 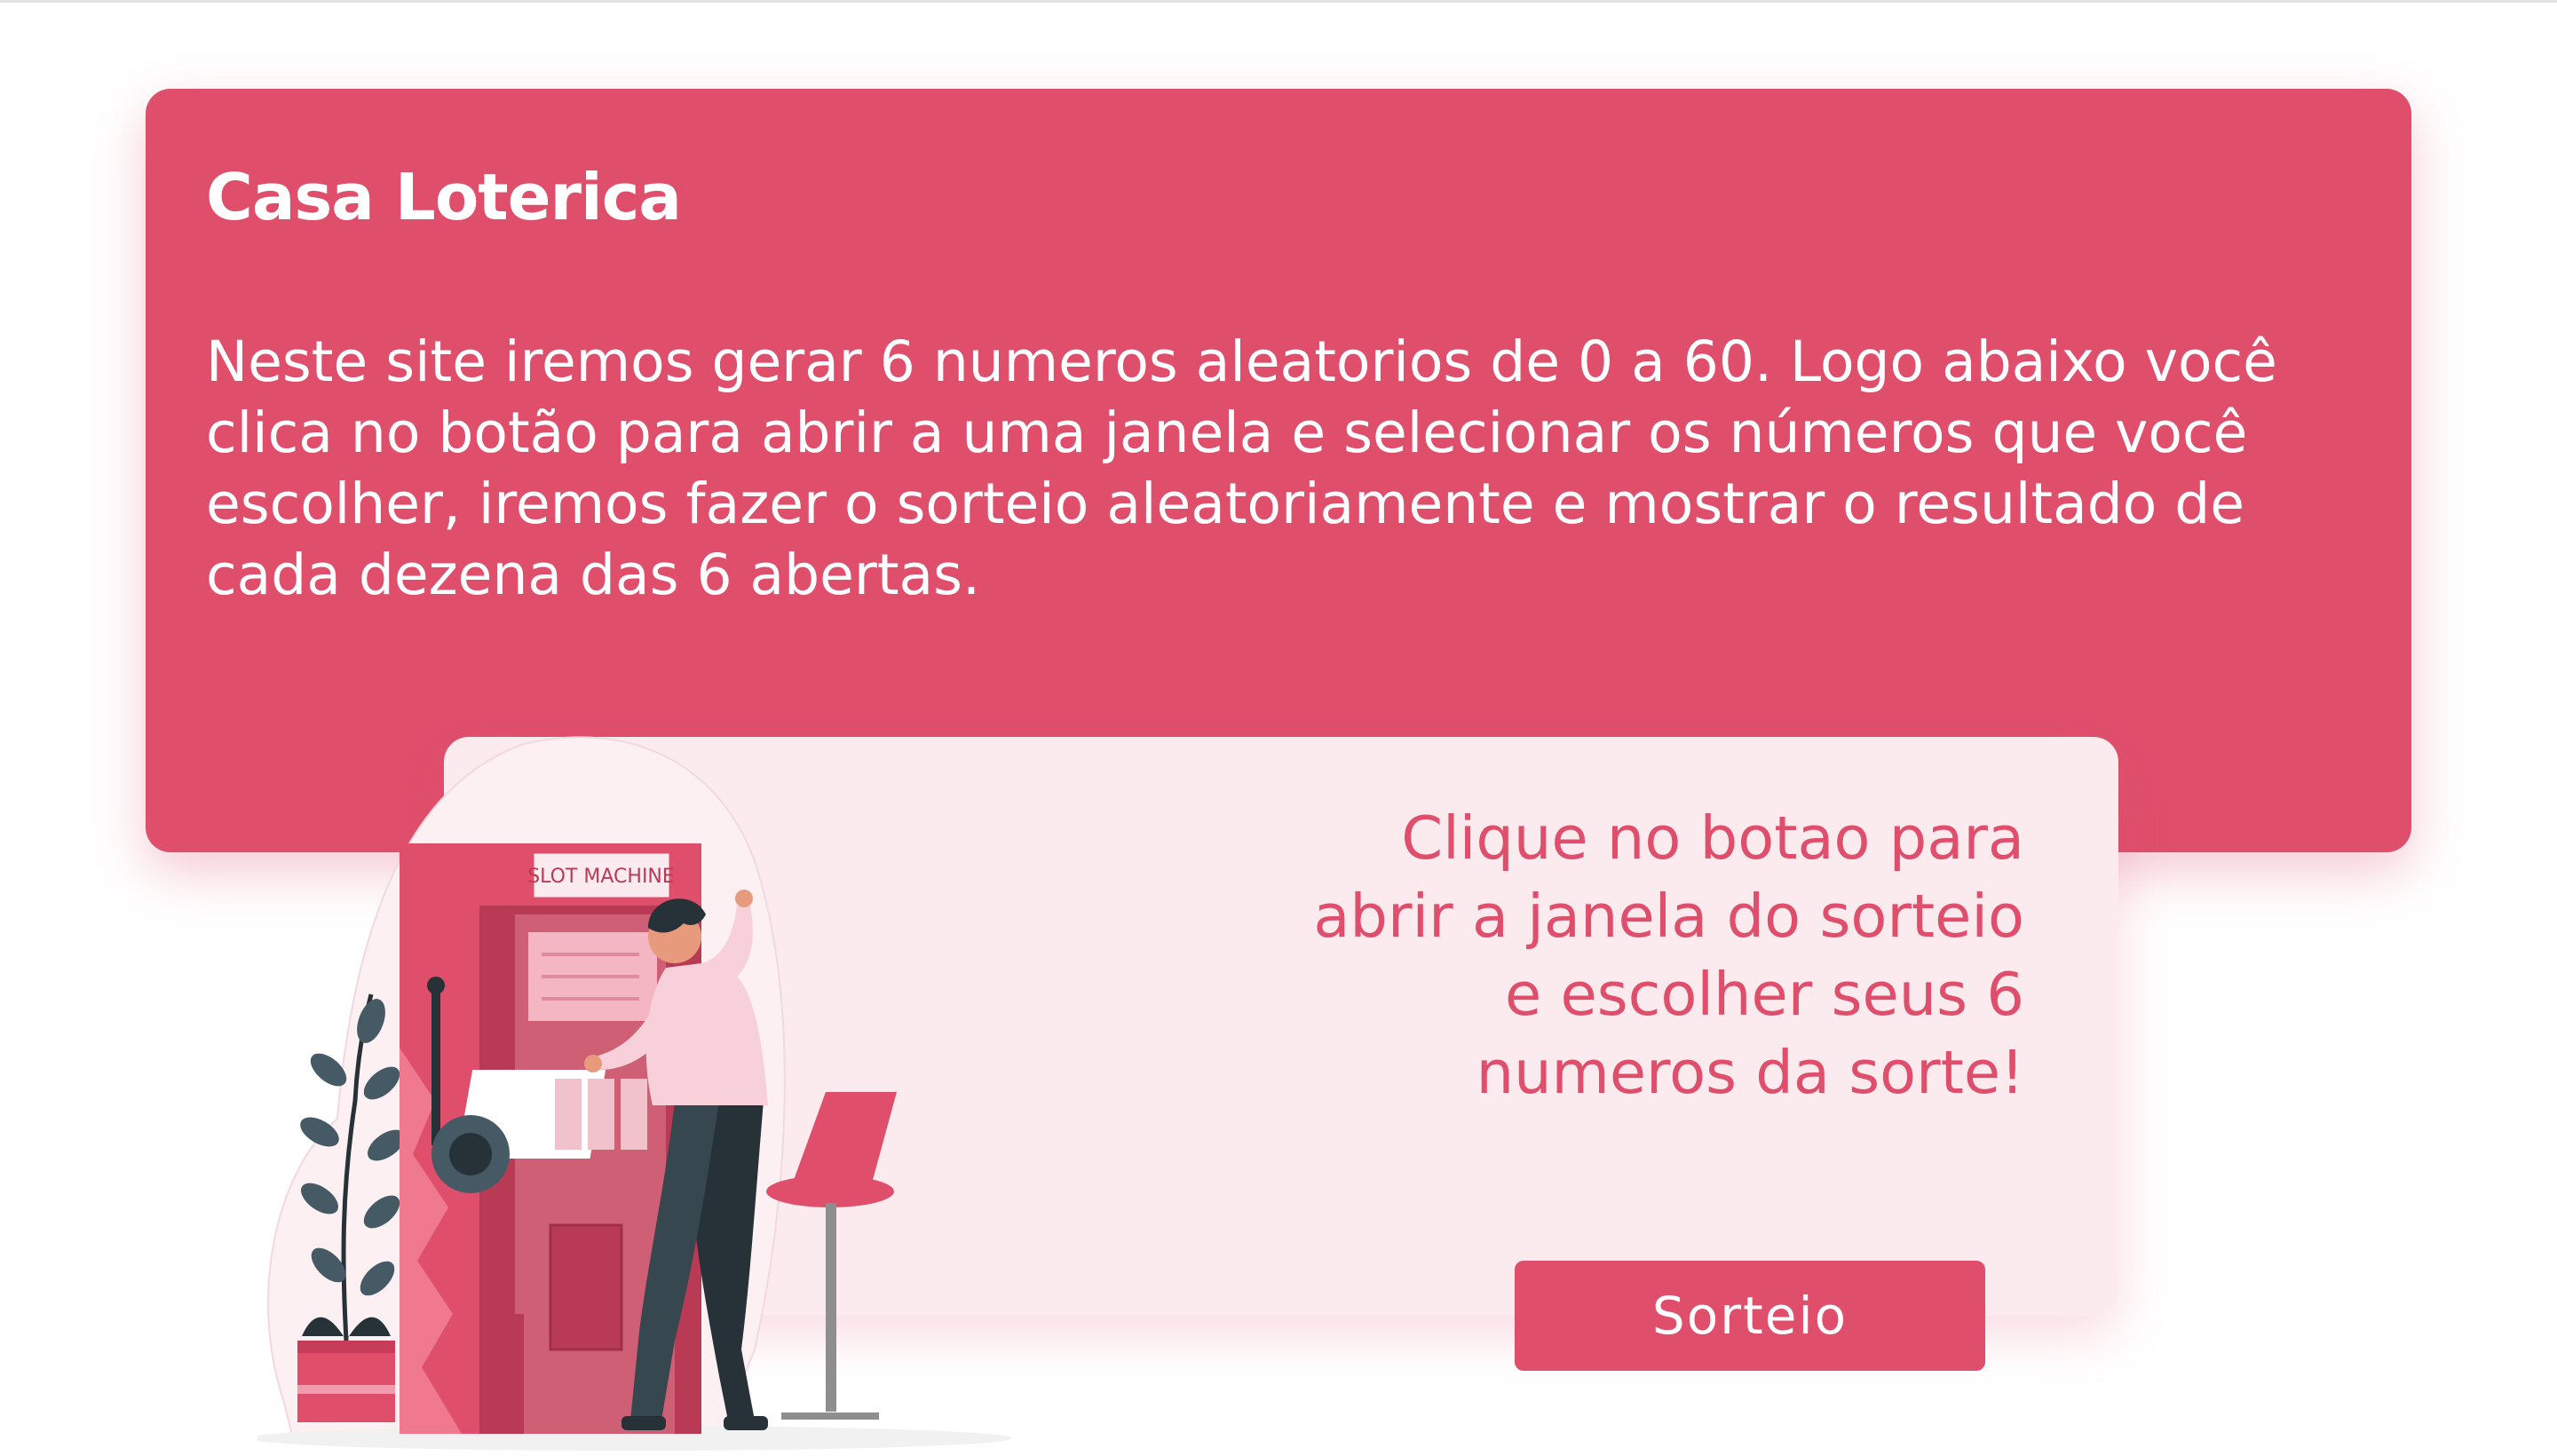 What do you see at coordinates (831, 1256) in the screenshot?
I see `bar-stool-icon` at bounding box center [831, 1256].